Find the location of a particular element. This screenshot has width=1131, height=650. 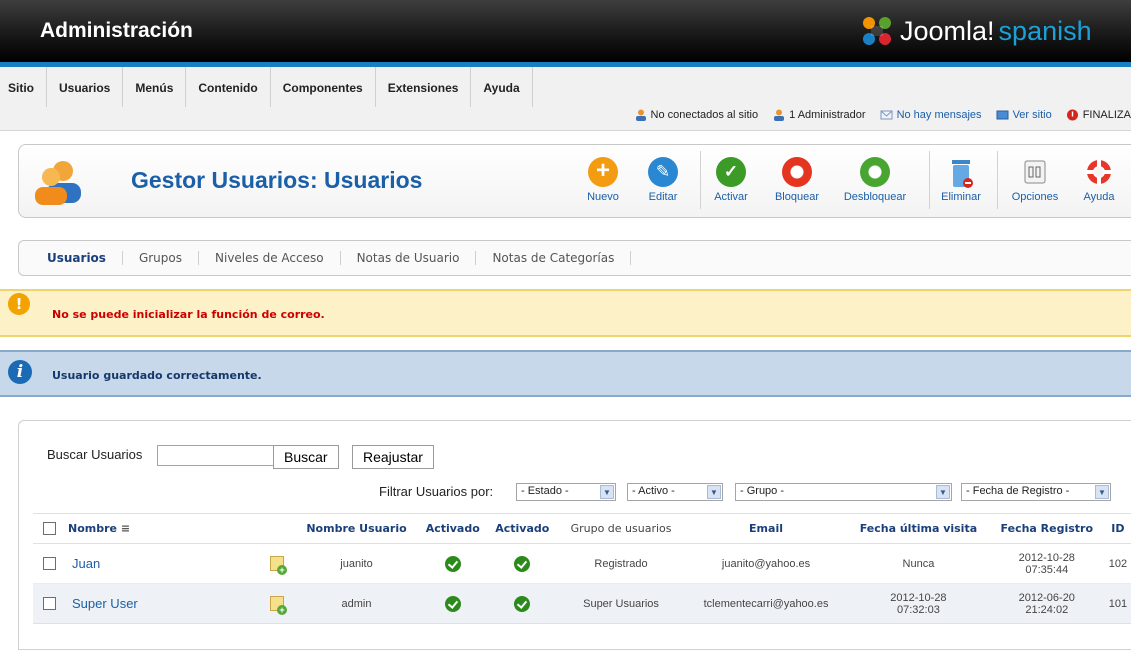

menu-menus: Menús is located at coordinates (154, 87).